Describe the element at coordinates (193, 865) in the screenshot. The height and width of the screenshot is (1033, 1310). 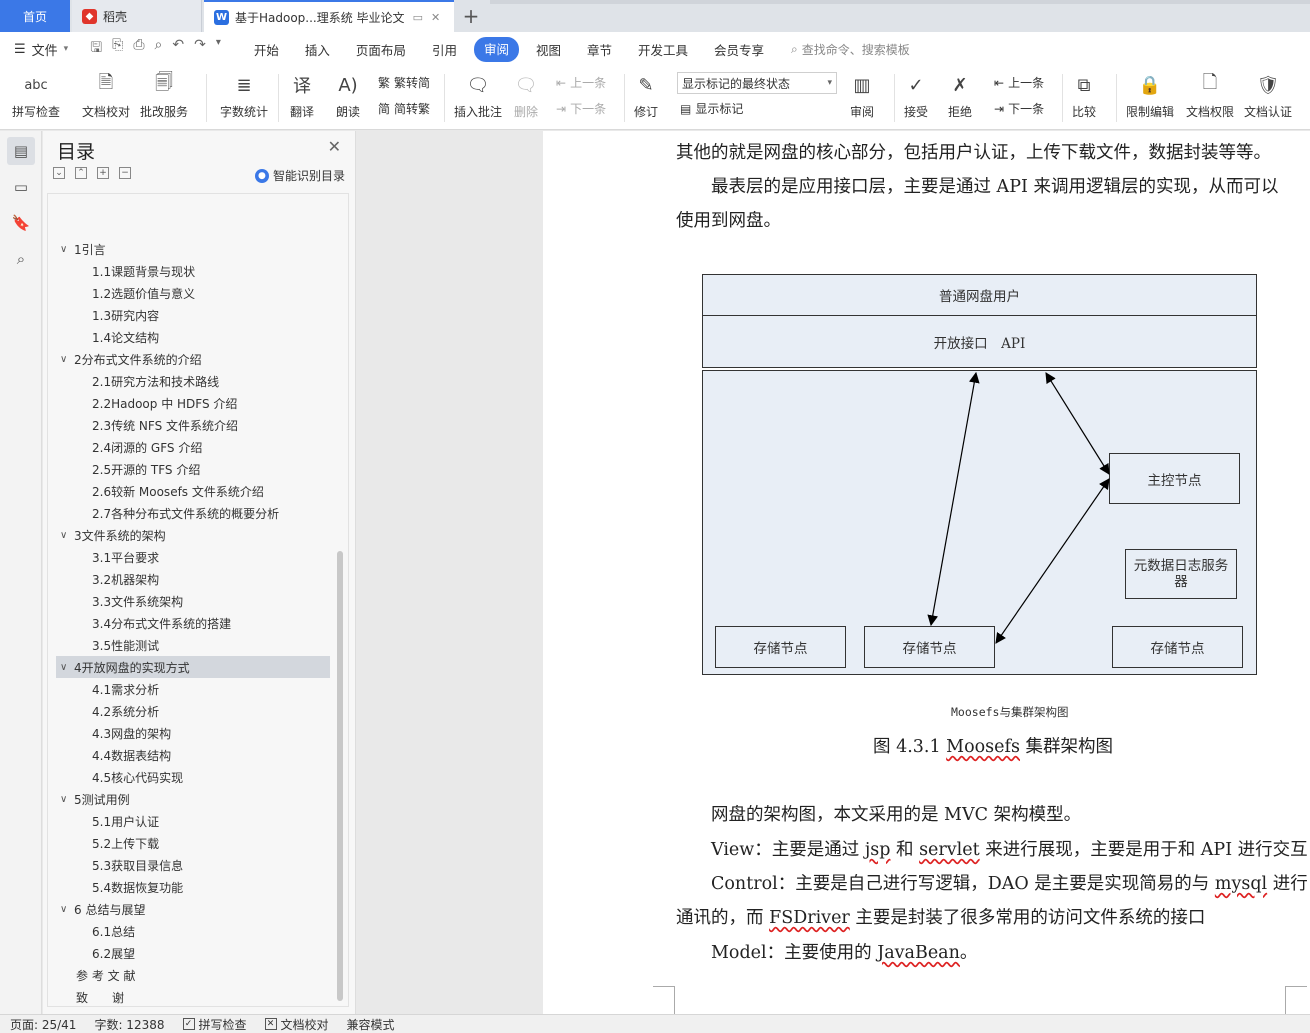
I see `toc-item: 5.3获取目录信息` at that location.